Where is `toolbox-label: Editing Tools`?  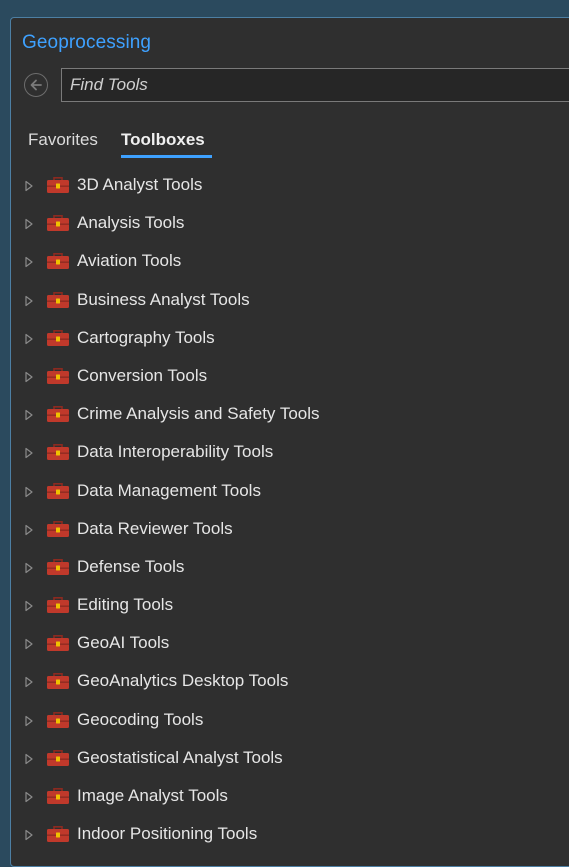 toolbox-label: Editing Tools is located at coordinates (125, 605).